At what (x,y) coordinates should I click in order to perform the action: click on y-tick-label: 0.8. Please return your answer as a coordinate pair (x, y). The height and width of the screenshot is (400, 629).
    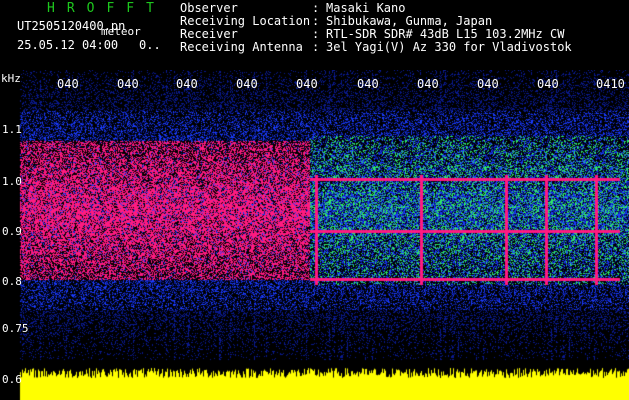
    Looking at the image, I should click on (12, 281).